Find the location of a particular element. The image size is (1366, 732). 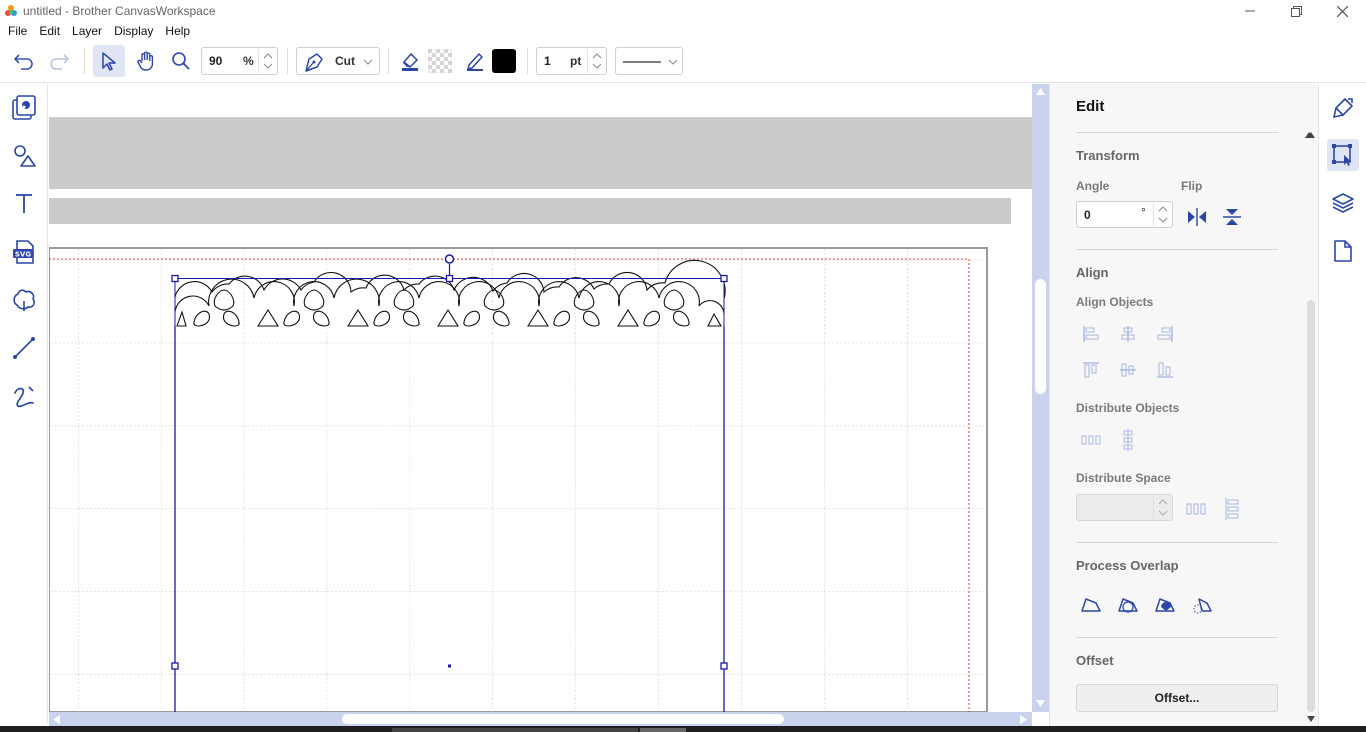

vertical-scroll-thumb is located at coordinates (1040, 336).